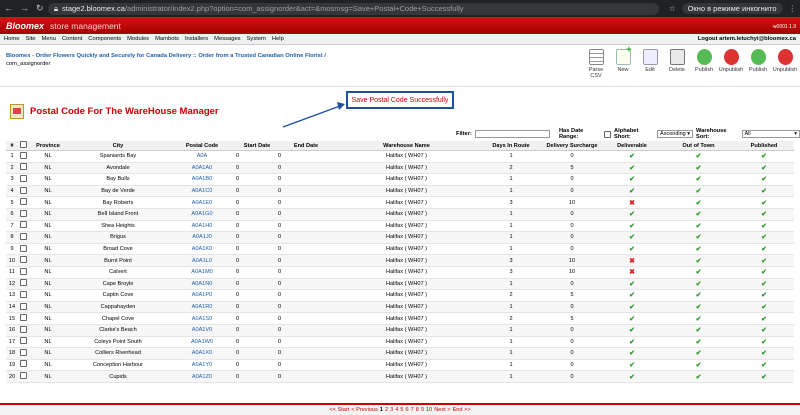  I want to click on postal-code-link: A0A1S0, so click(202, 318).